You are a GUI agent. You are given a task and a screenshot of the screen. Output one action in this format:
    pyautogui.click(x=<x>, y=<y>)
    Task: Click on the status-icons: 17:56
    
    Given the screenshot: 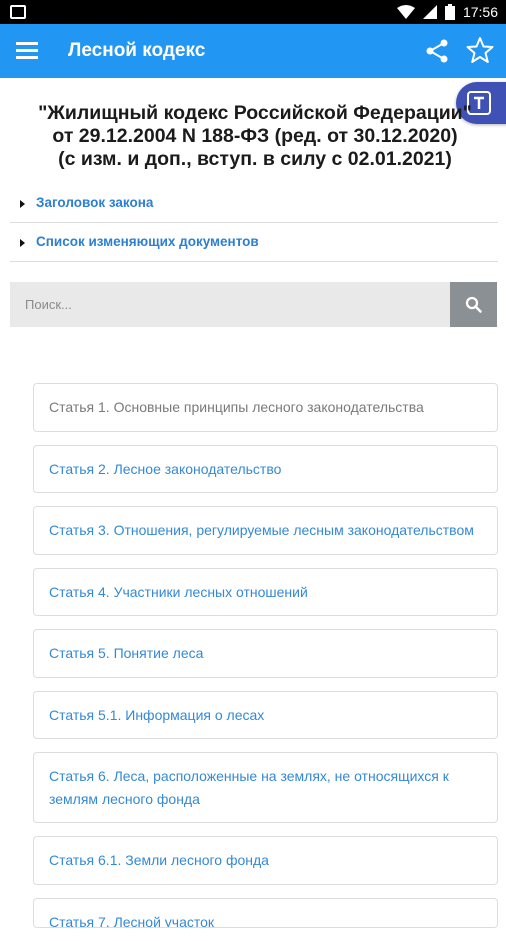 What is the action you would take?
    pyautogui.click(x=447, y=12)
    